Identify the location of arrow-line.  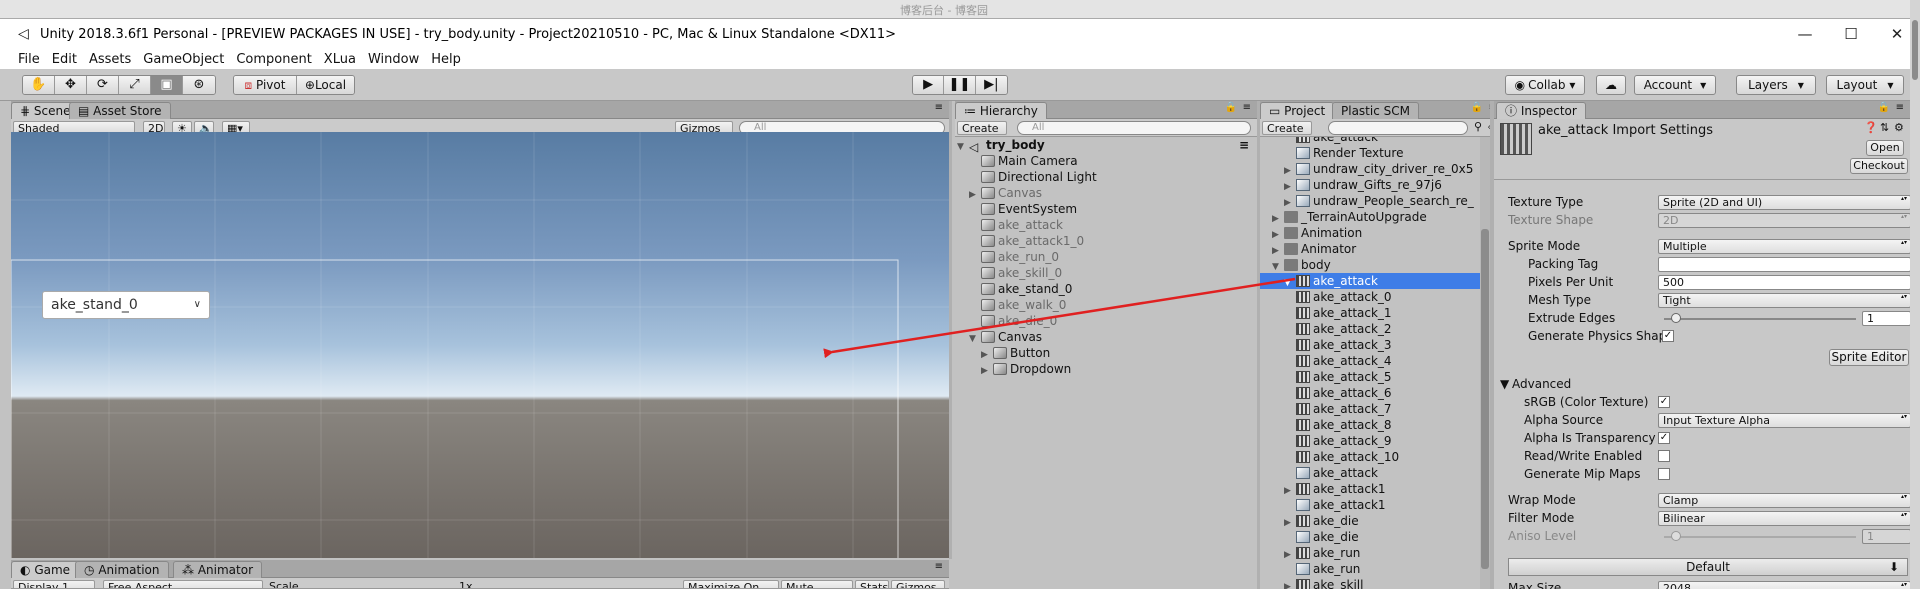
(1059, 318).